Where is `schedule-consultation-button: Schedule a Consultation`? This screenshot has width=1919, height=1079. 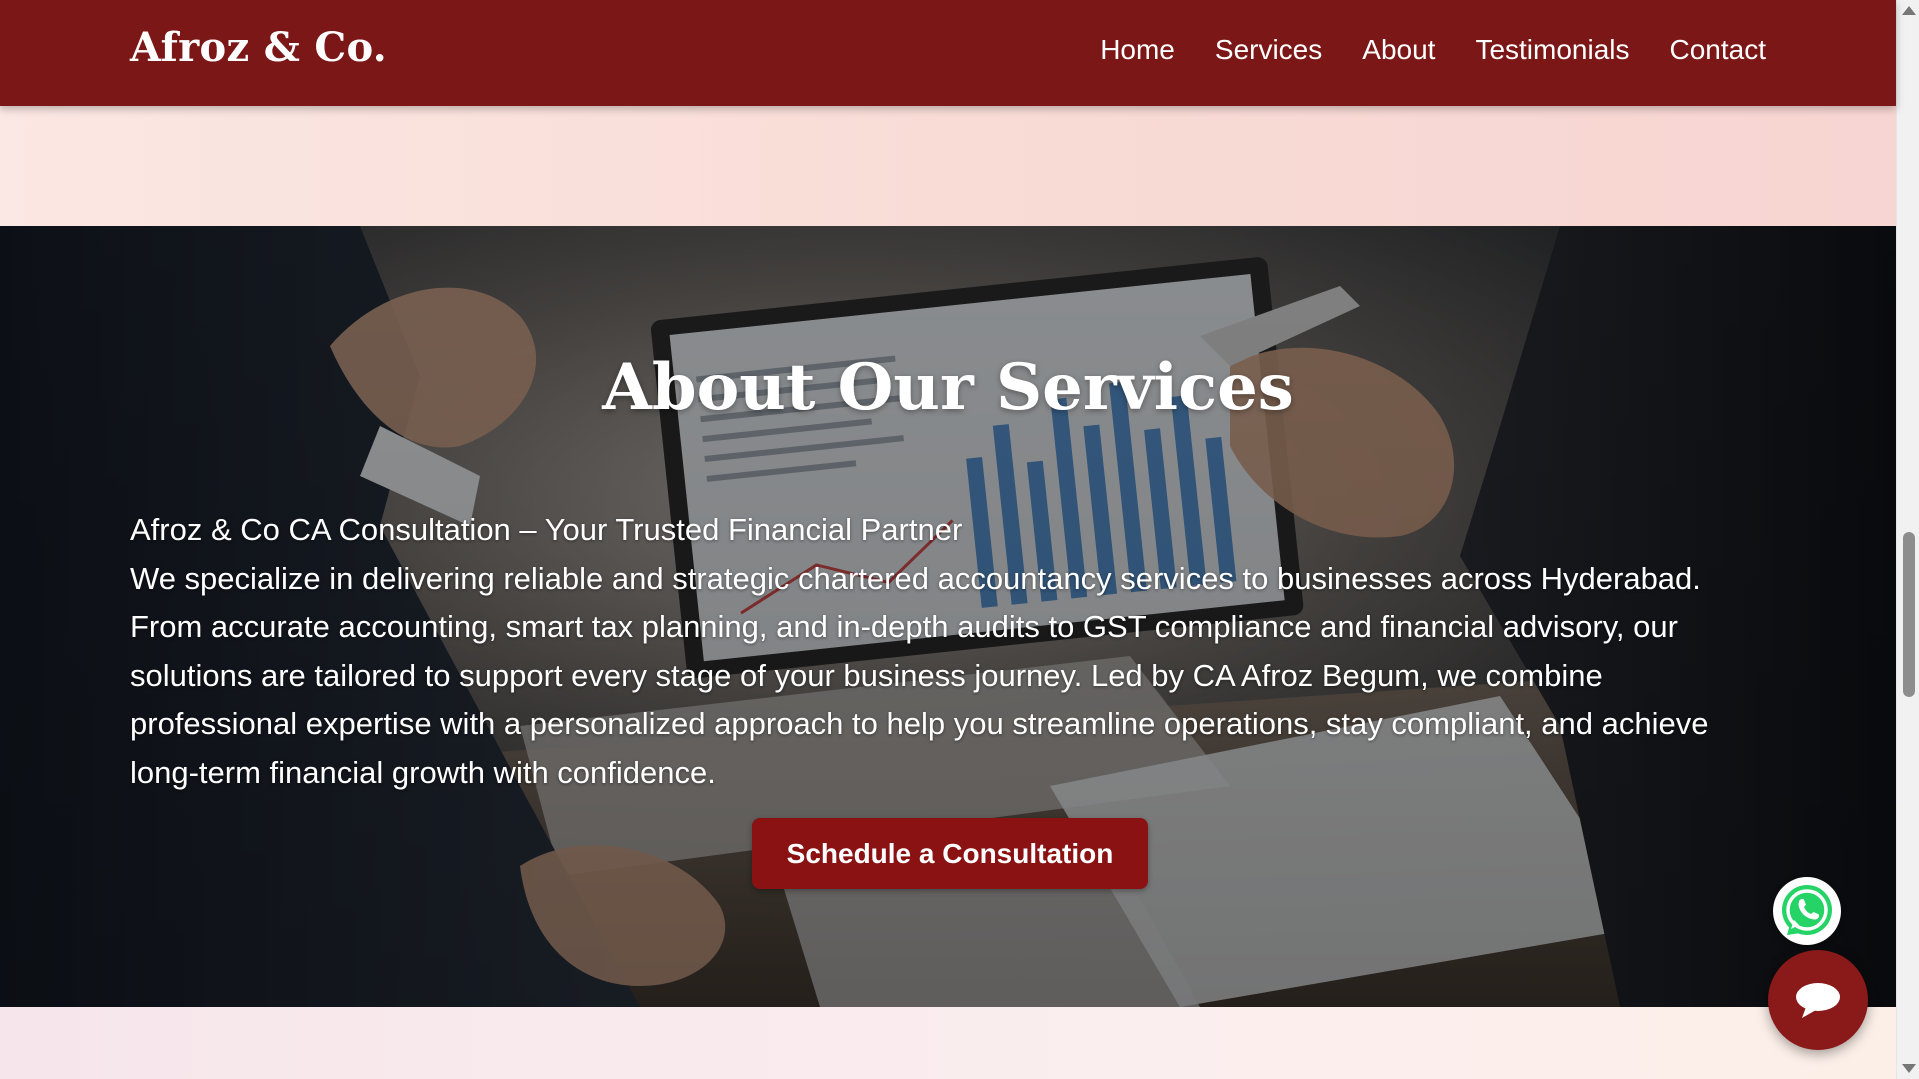 schedule-consultation-button: Schedule a Consultation is located at coordinates (950, 853).